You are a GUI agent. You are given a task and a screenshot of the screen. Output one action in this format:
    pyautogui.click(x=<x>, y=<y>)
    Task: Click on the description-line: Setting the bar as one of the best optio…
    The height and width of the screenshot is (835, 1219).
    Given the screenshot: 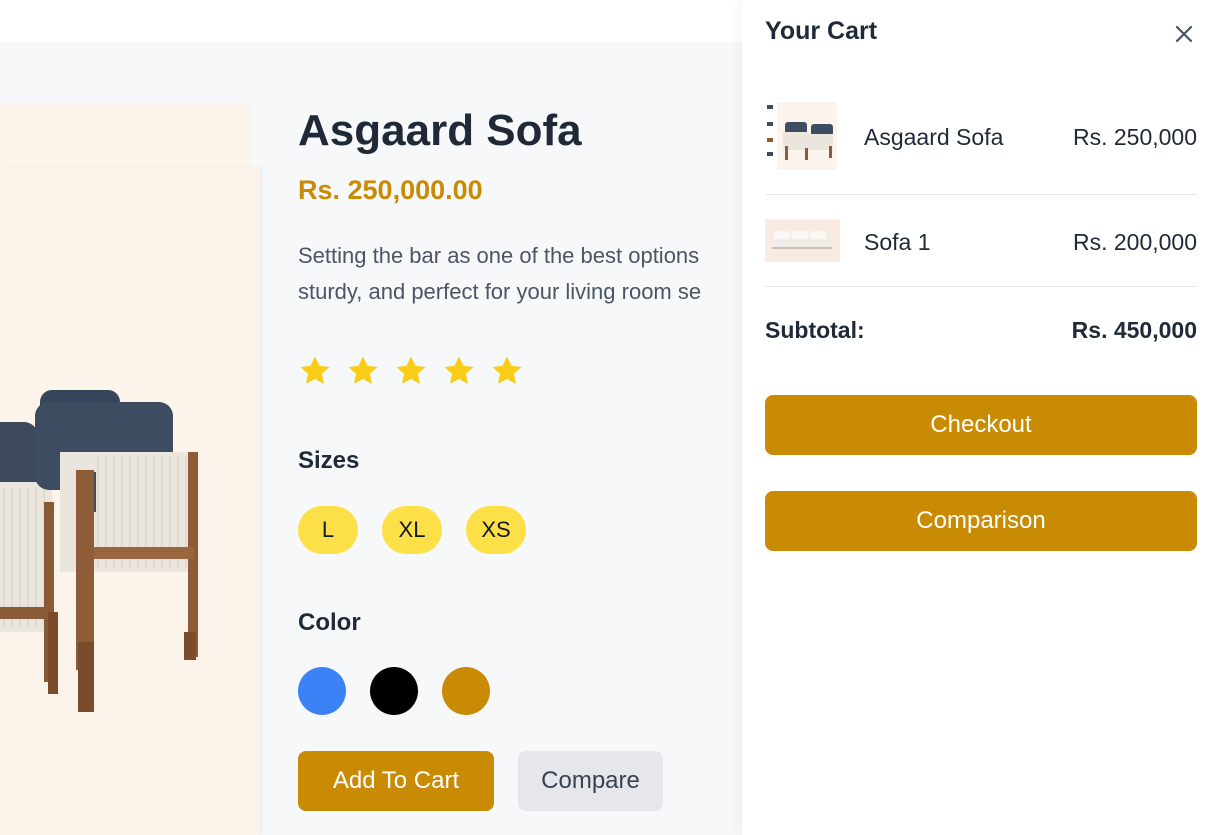 What is the action you would take?
    pyautogui.click(x=499, y=255)
    